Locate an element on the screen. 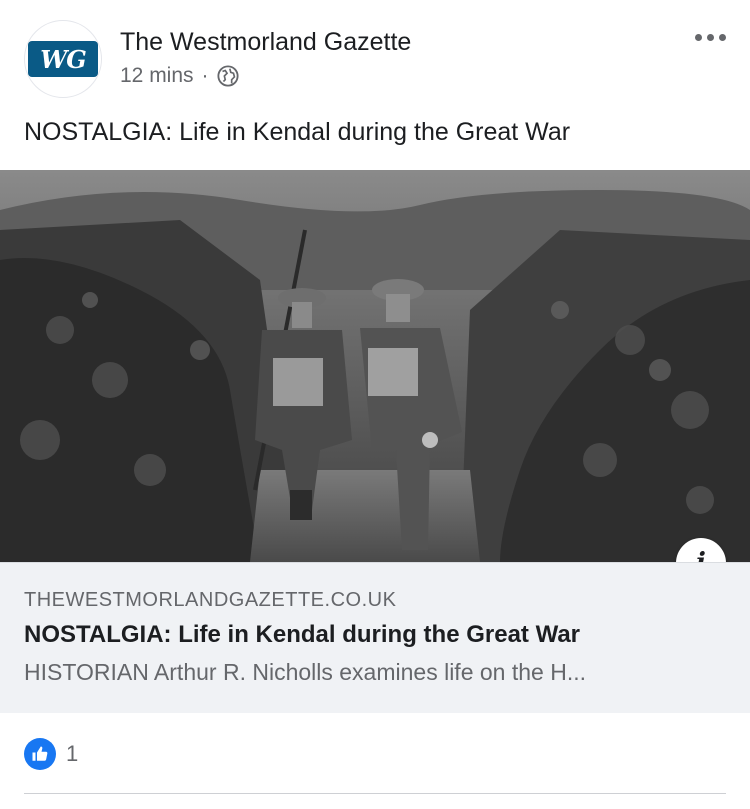  post-timestamp: 12 mins is located at coordinates (157, 76).